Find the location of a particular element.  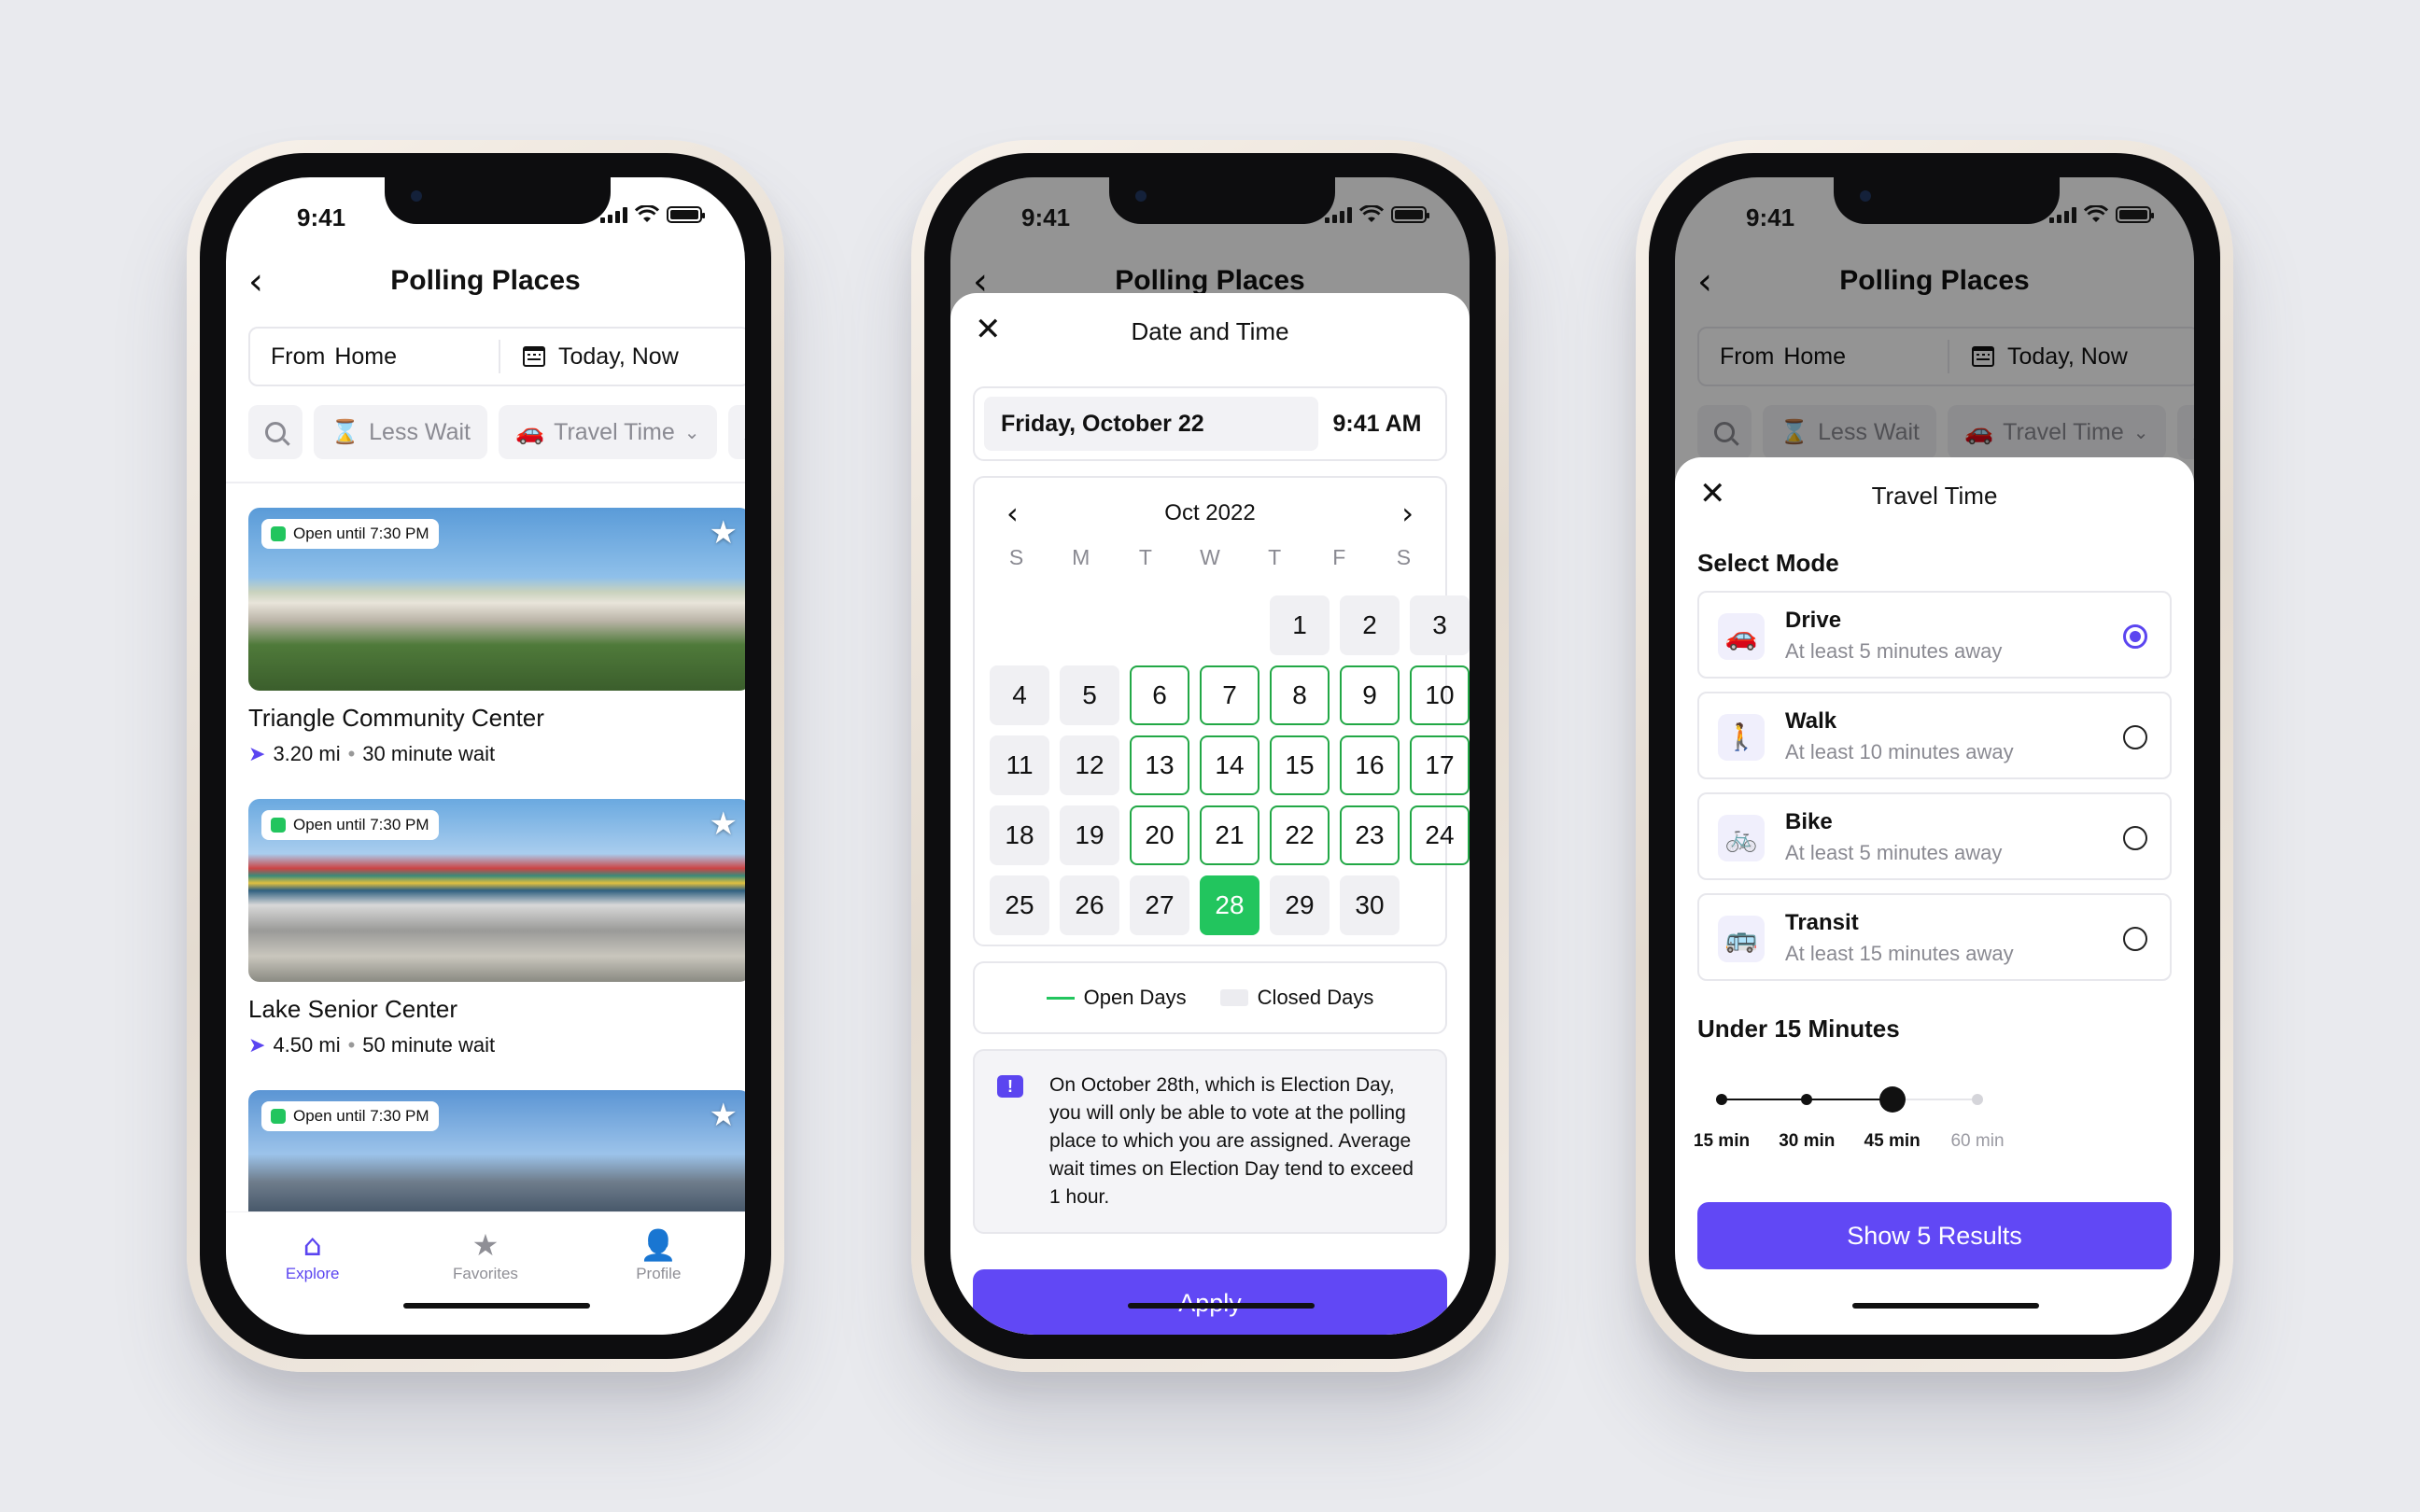

search-button is located at coordinates (275, 432).